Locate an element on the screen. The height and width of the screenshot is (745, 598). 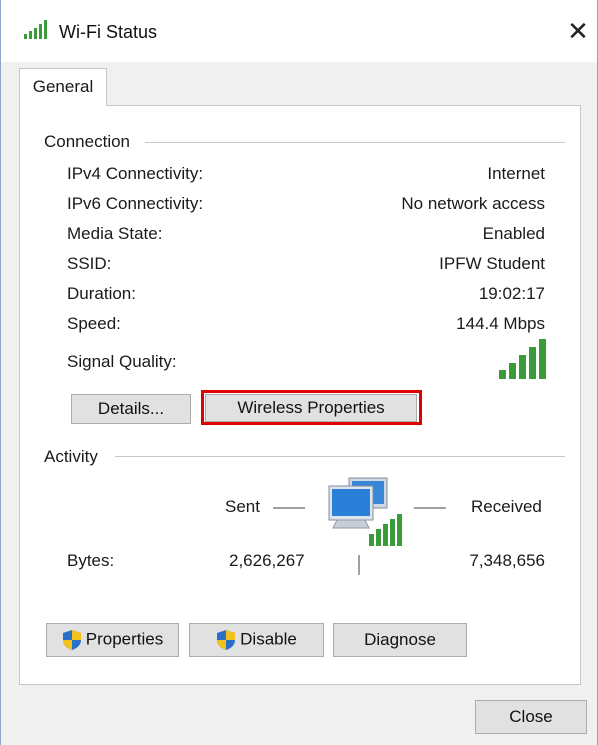
properties-button: Properties is located at coordinates (112, 640).